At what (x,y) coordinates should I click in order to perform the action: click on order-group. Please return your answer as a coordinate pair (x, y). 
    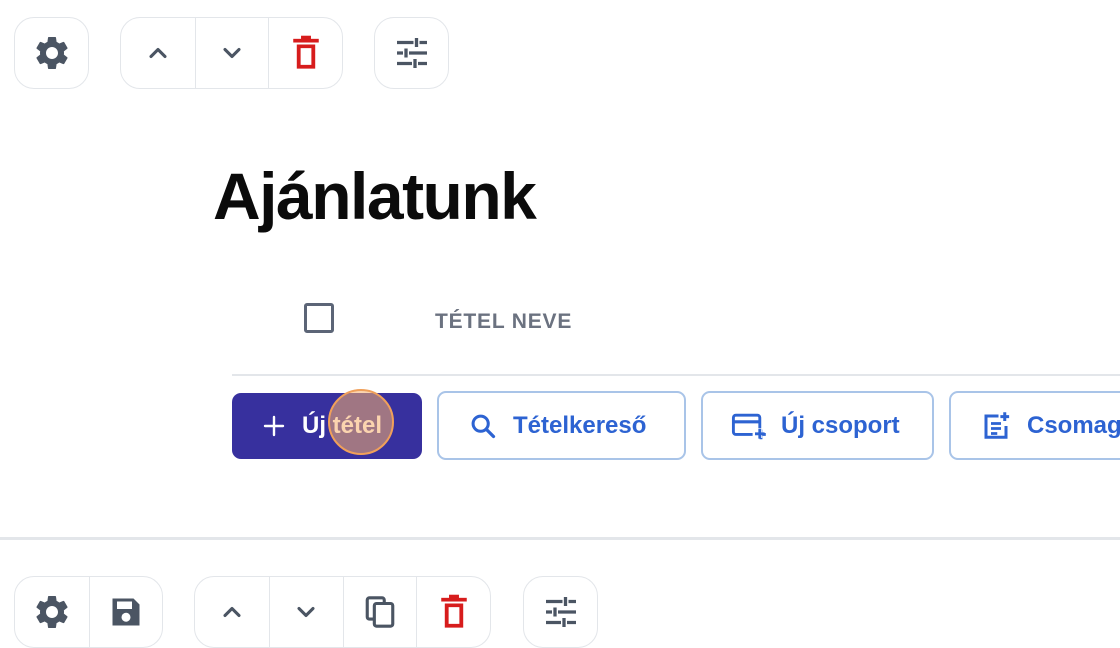
    Looking at the image, I should click on (231, 53).